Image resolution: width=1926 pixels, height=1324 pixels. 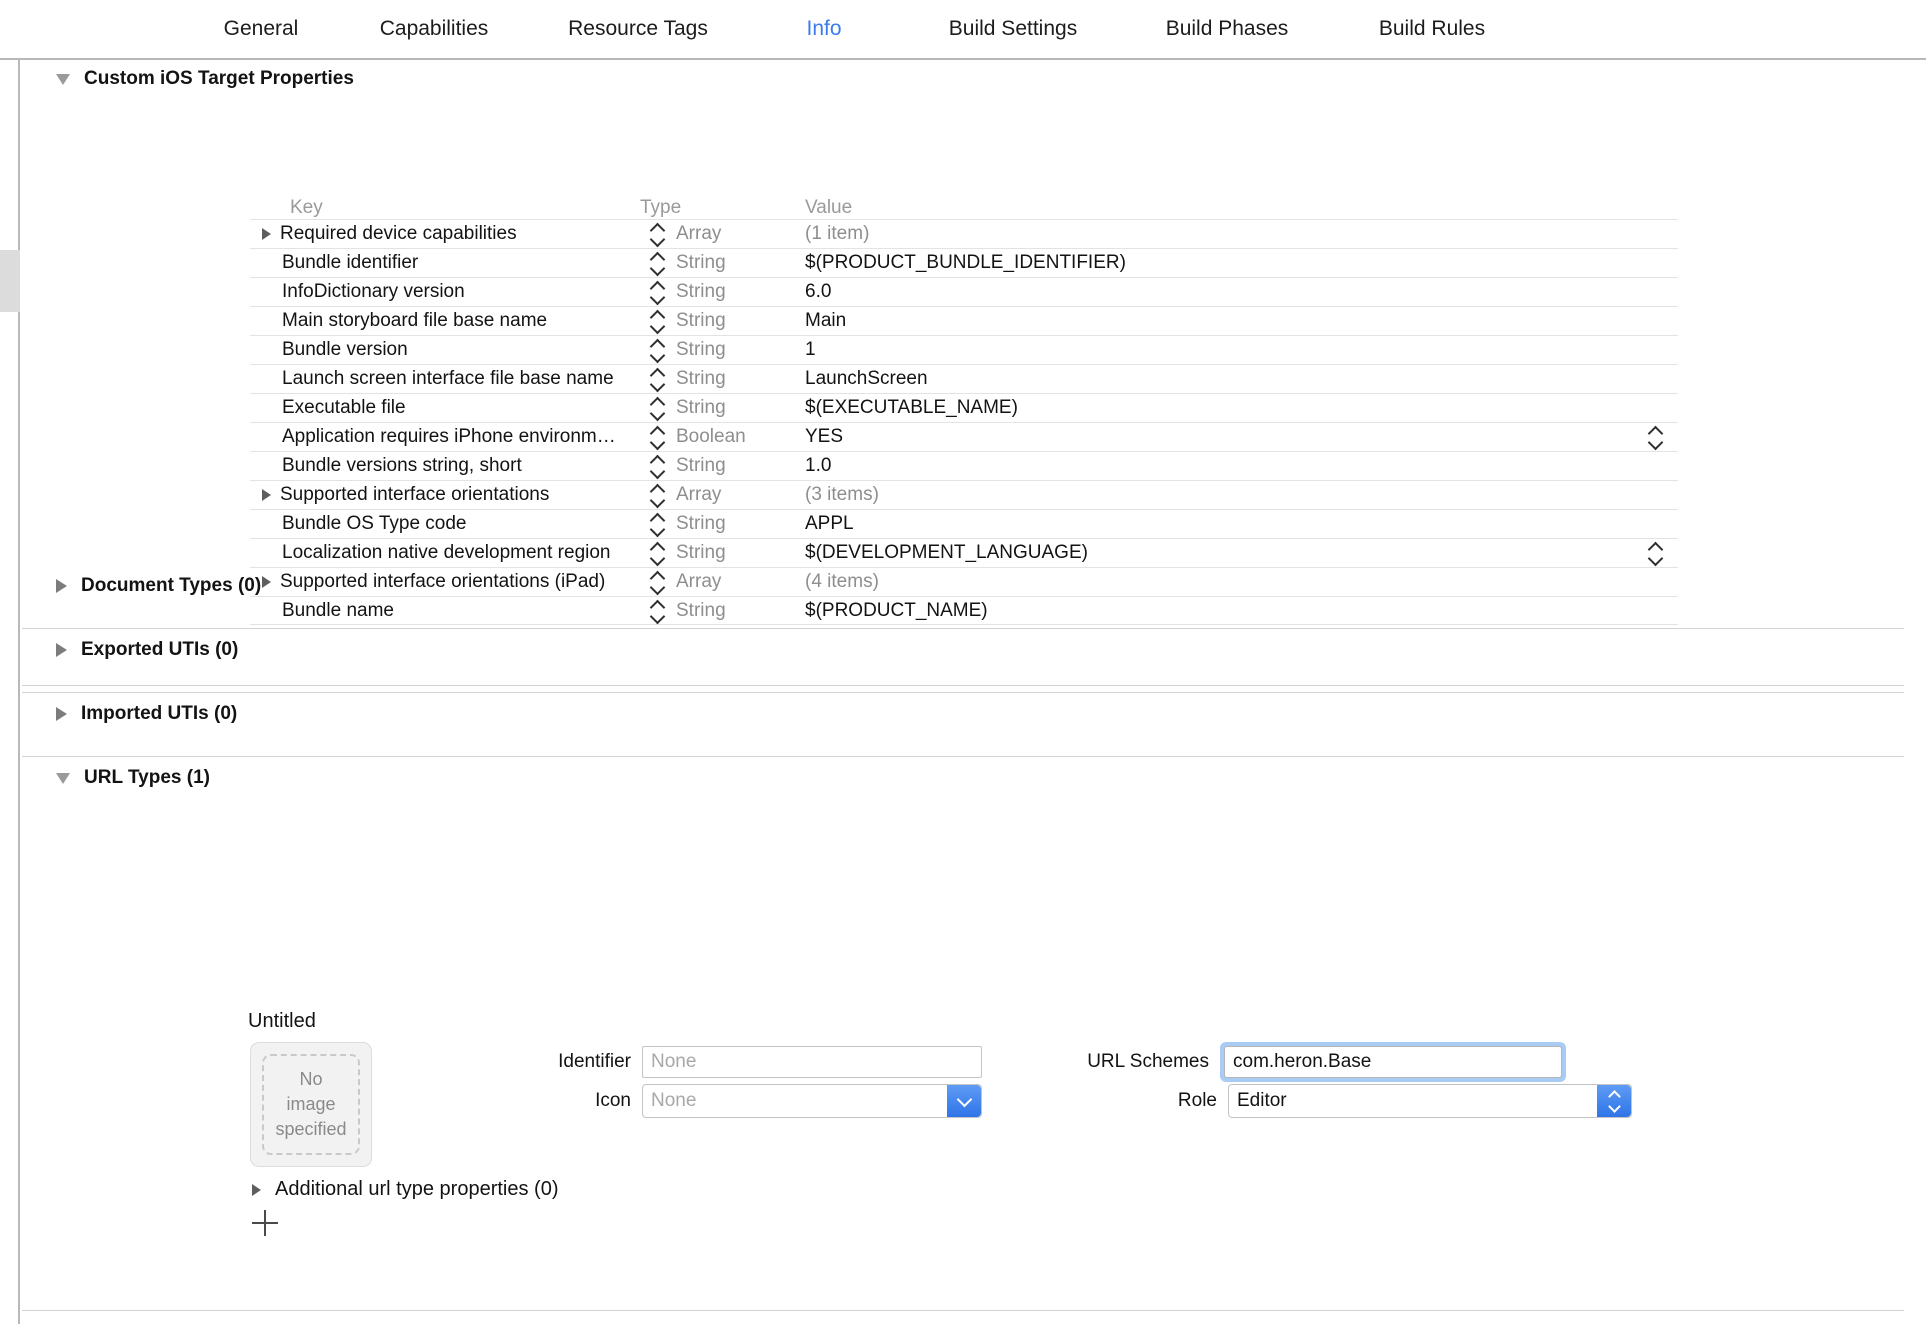 I want to click on plist-value-cell: 1, so click(x=1219, y=350).